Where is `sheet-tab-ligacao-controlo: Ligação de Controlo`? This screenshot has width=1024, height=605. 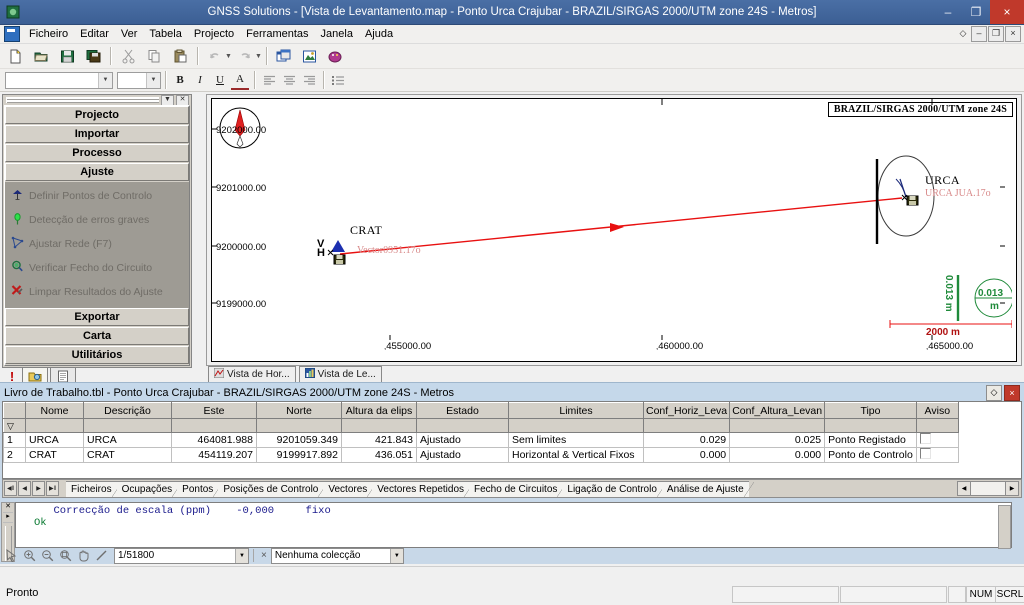 sheet-tab-ligacao-controlo: Ligação de Controlo is located at coordinates (614, 488).